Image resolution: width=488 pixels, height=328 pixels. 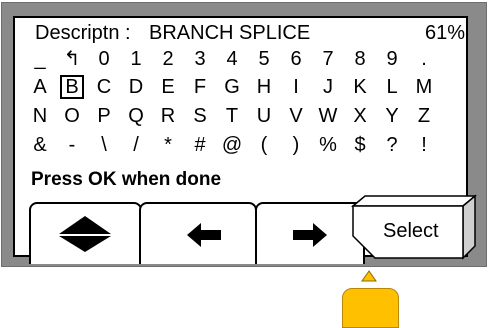 What do you see at coordinates (360, 145) in the screenshot?
I see `key: $` at bounding box center [360, 145].